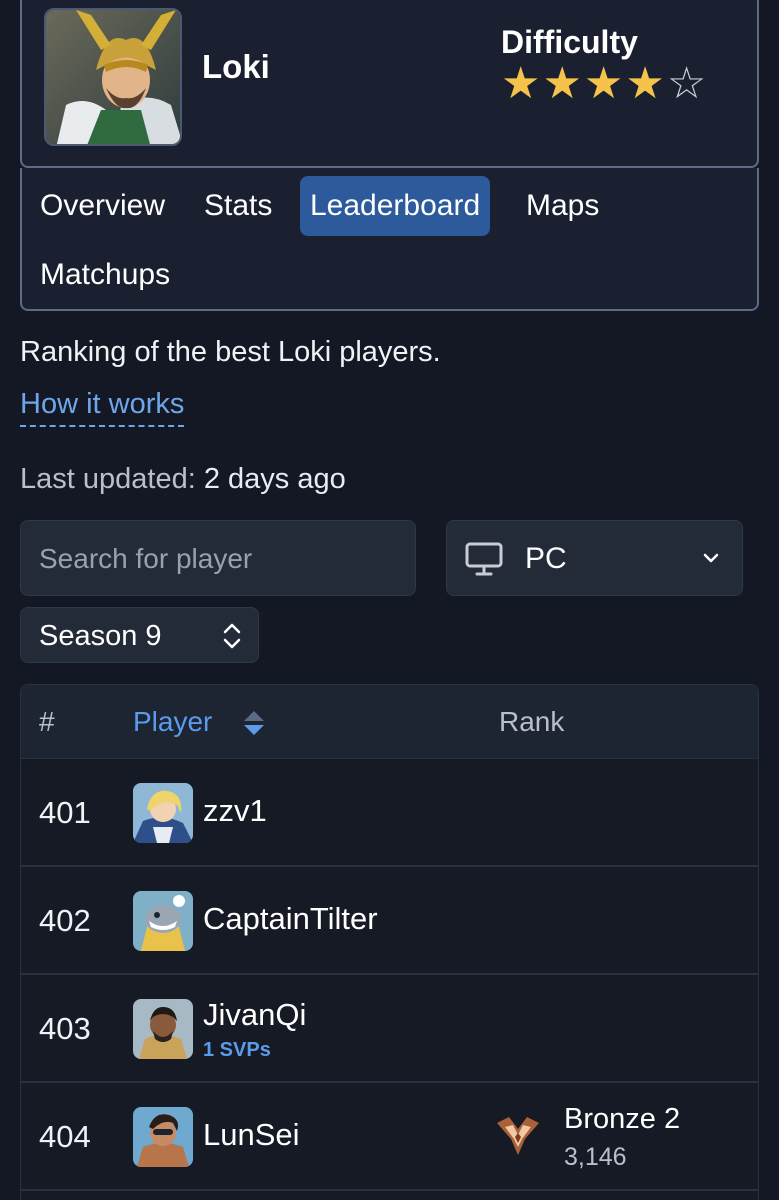  Describe the element at coordinates (218, 558) in the screenshot. I see `player-search-input: Search for player` at that location.